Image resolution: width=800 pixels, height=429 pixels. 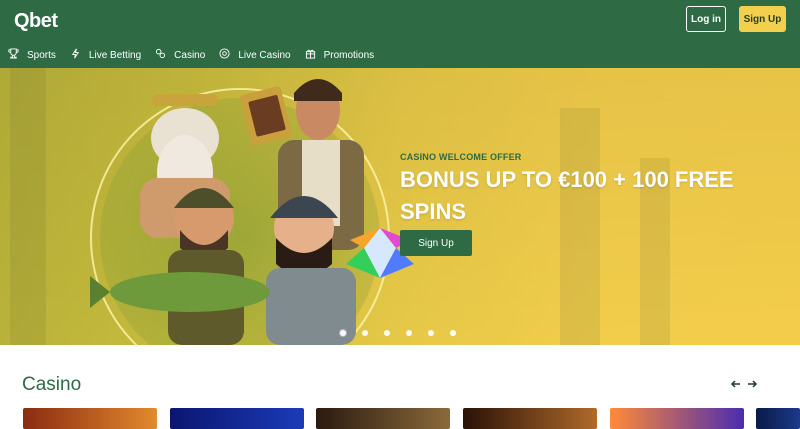 What do you see at coordinates (349, 55) in the screenshot?
I see `nav-item-label: Promotions` at bounding box center [349, 55].